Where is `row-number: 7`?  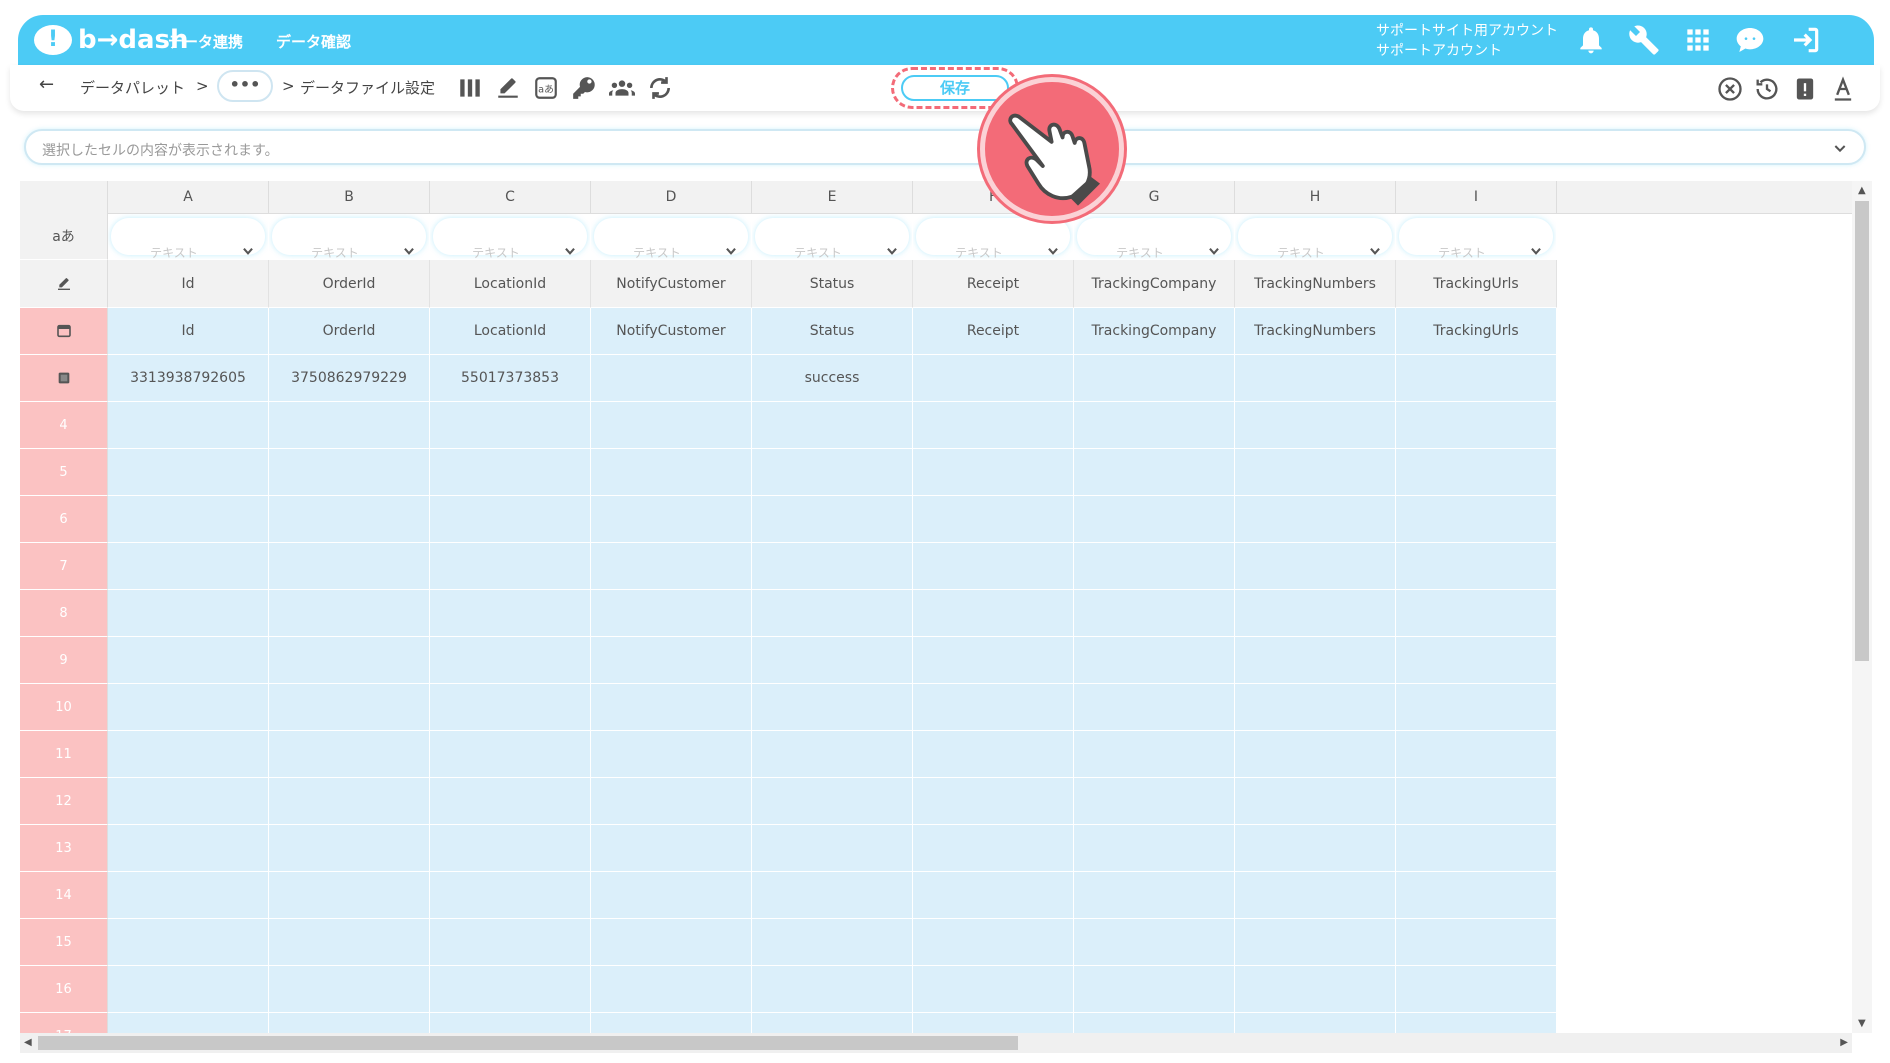
row-number: 7 is located at coordinates (64, 566).